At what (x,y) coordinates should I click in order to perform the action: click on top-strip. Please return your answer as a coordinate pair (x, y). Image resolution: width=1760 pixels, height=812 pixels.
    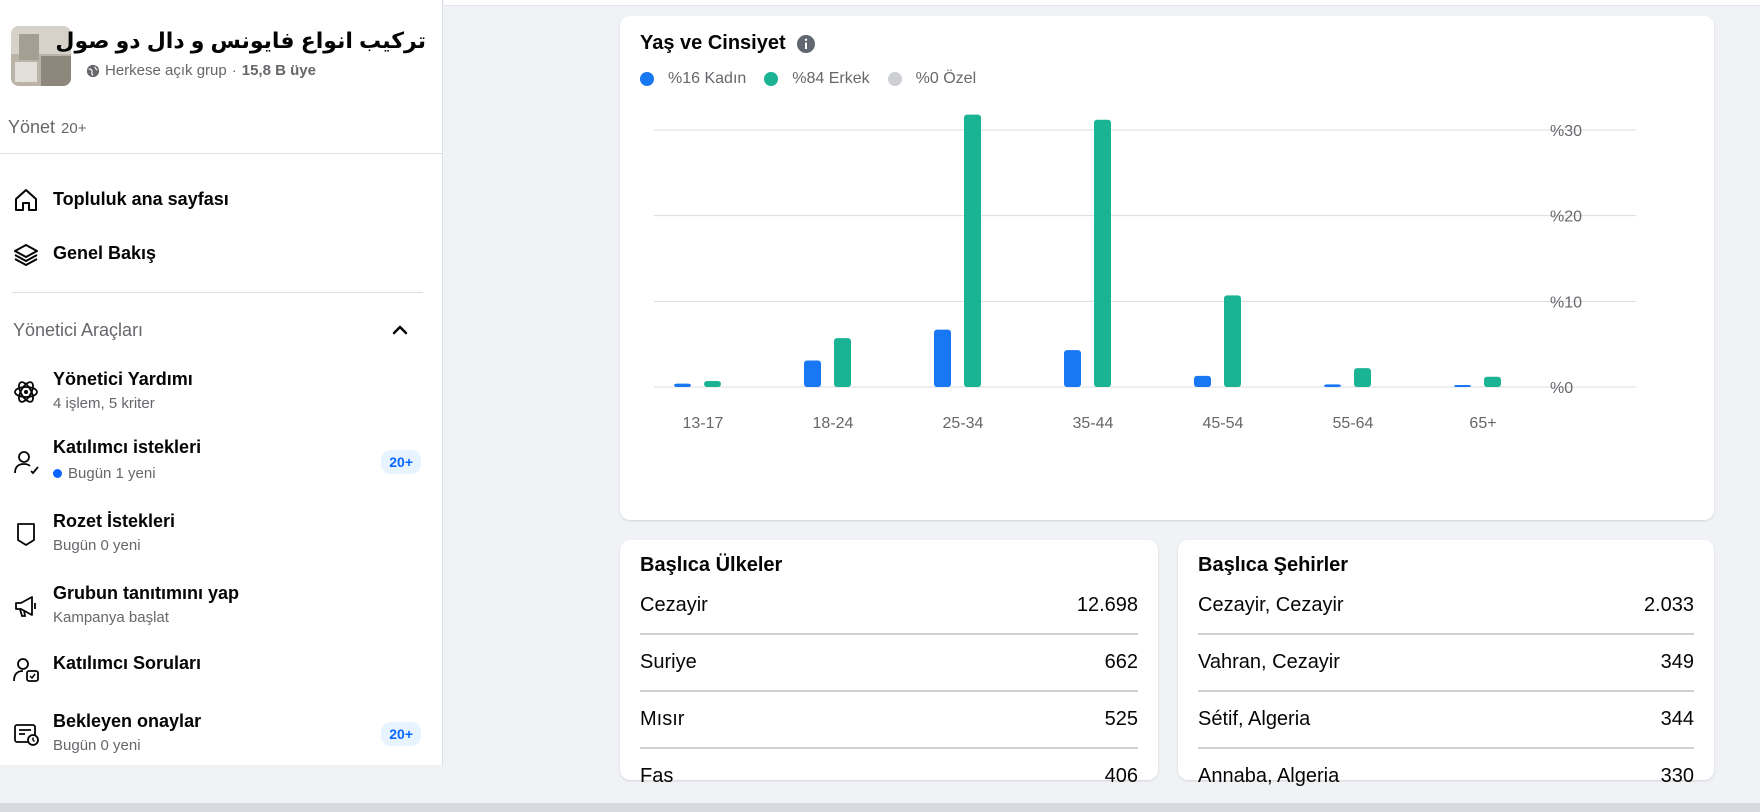
    Looking at the image, I should click on (1102, 3).